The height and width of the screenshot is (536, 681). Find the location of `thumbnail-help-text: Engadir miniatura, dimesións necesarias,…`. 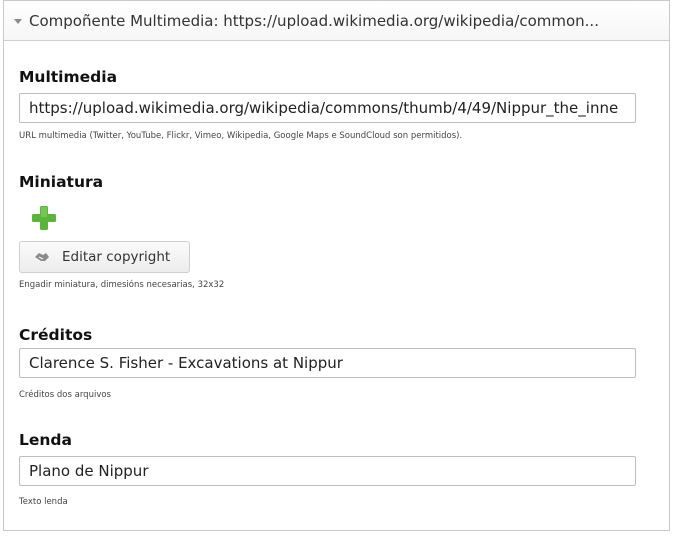

thumbnail-help-text: Engadir miniatura, dimesións necesarias,… is located at coordinates (122, 285).